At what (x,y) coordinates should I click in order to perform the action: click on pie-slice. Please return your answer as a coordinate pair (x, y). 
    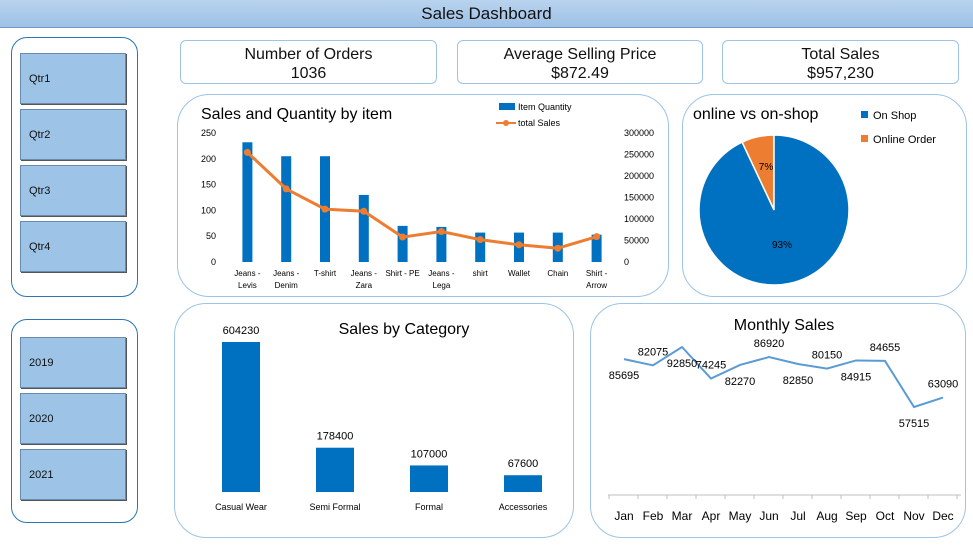
    Looking at the image, I should click on (774, 210).